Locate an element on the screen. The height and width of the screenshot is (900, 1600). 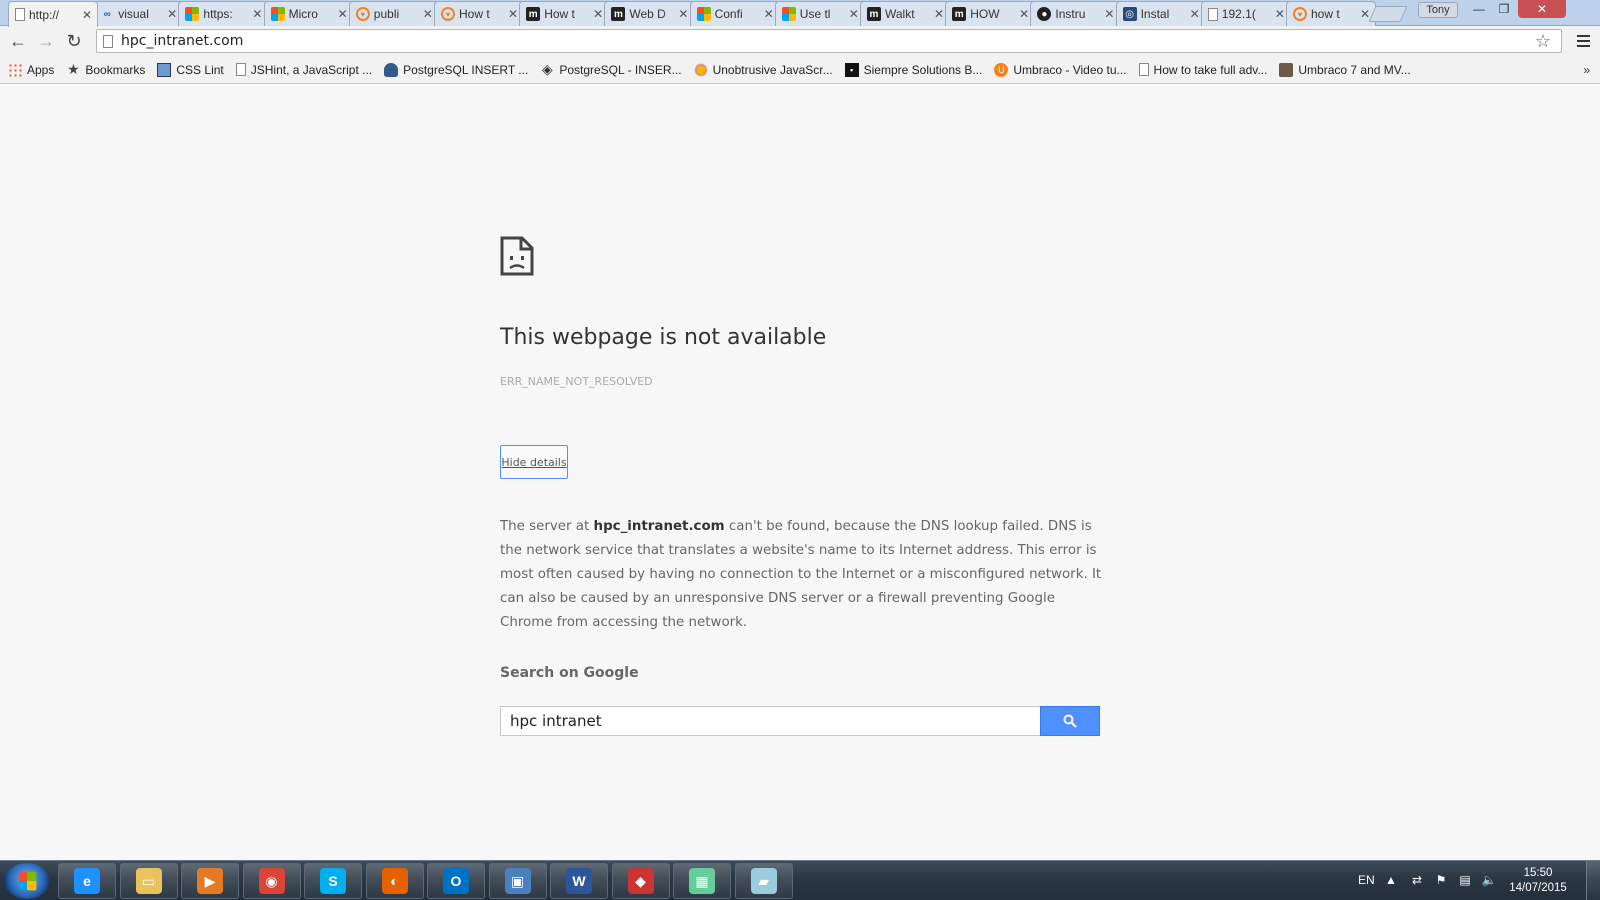
tab-1: ∞ visual ✕ is located at coordinates (138, 13).